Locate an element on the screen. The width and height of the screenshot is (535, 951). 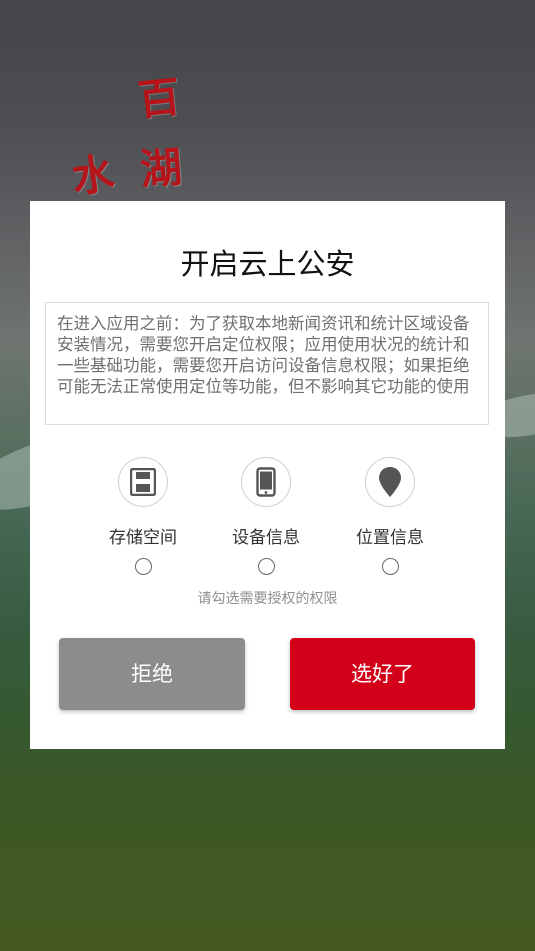
dialog-title: 开启云上公安 is located at coordinates (267, 264).